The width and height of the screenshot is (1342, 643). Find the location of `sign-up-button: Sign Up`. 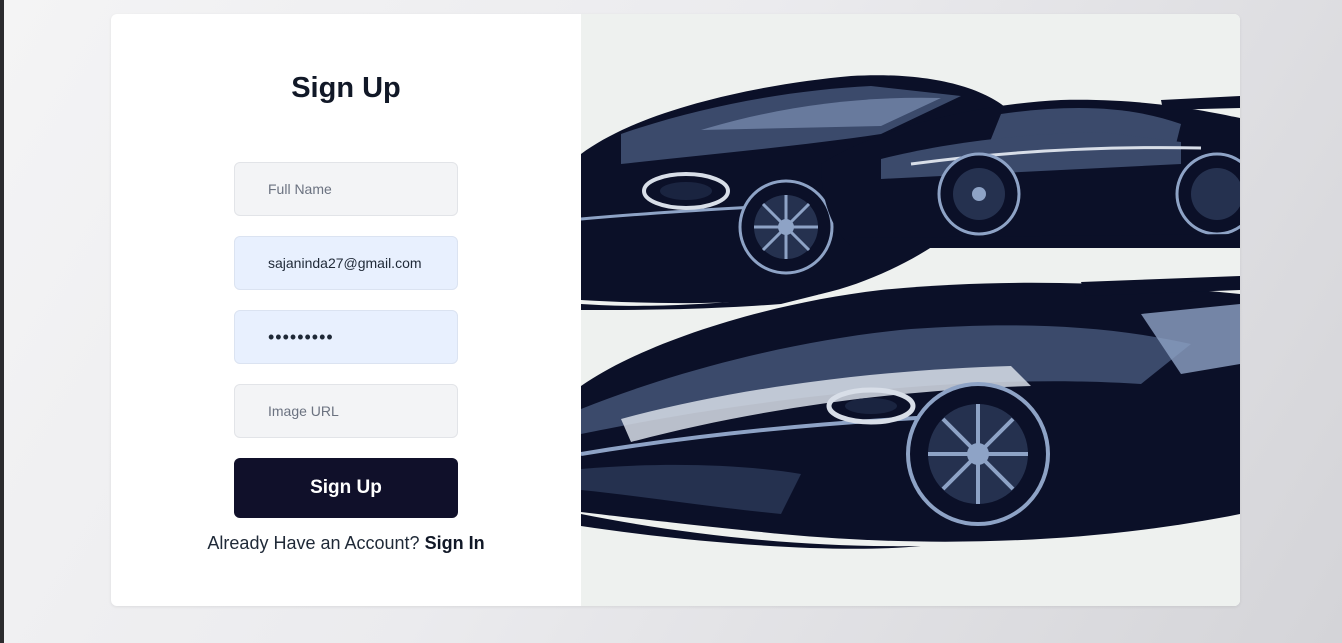

sign-up-button: Sign Up is located at coordinates (346, 488).